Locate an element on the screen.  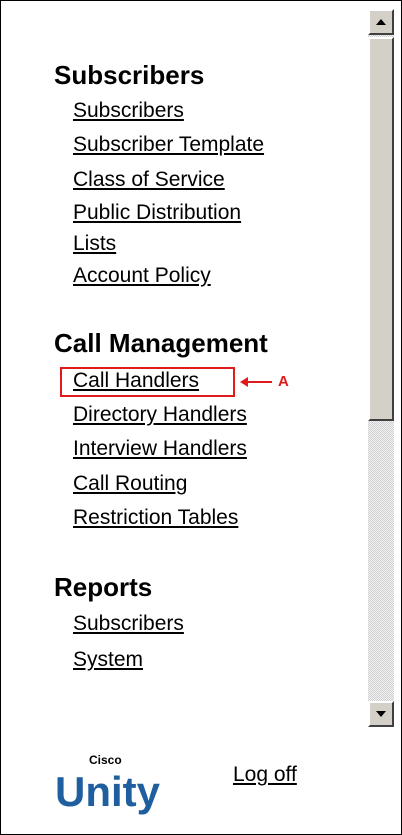
link-class-of-service: Class of Service is located at coordinates (149, 180).